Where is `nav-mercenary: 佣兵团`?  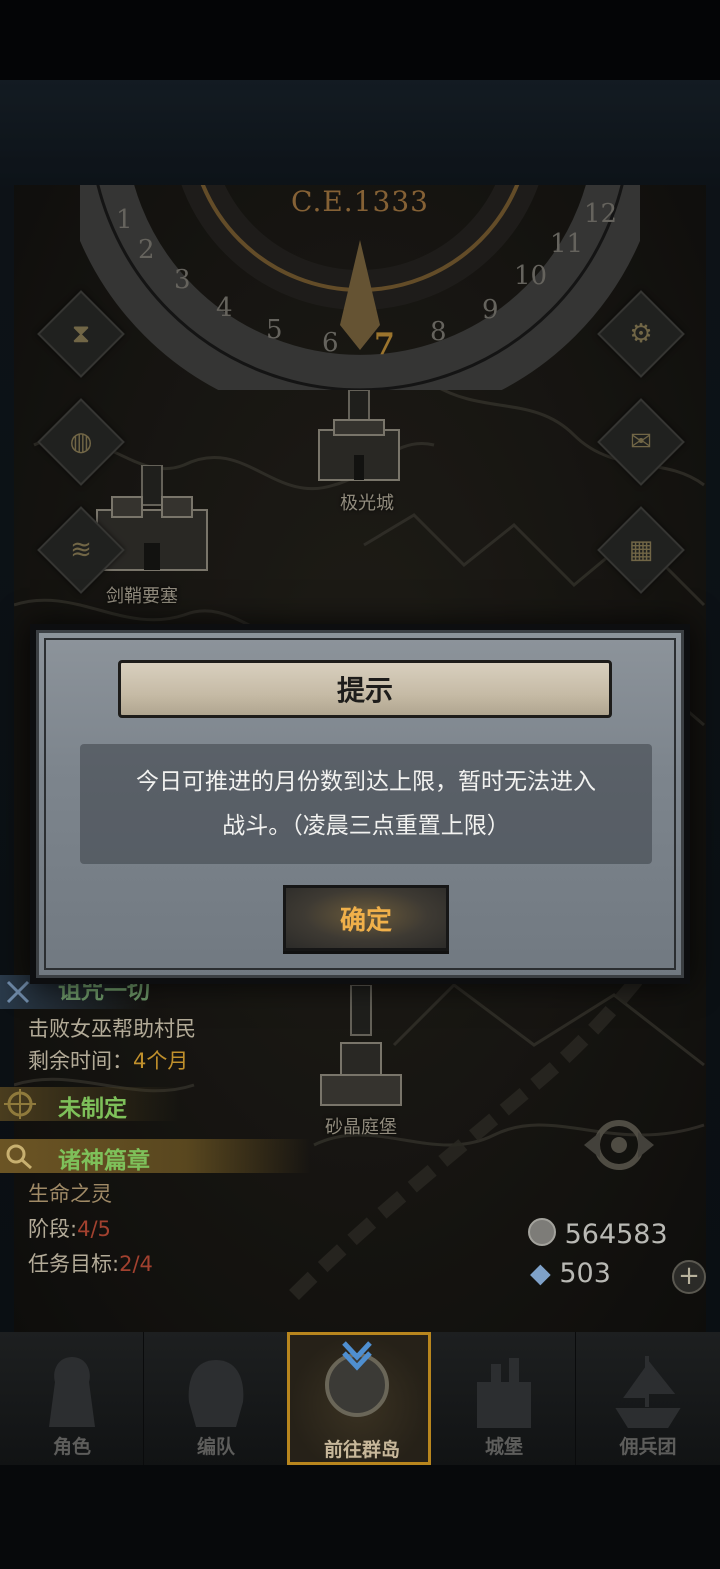
nav-mercenary: 佣兵团 is located at coordinates (648, 1398).